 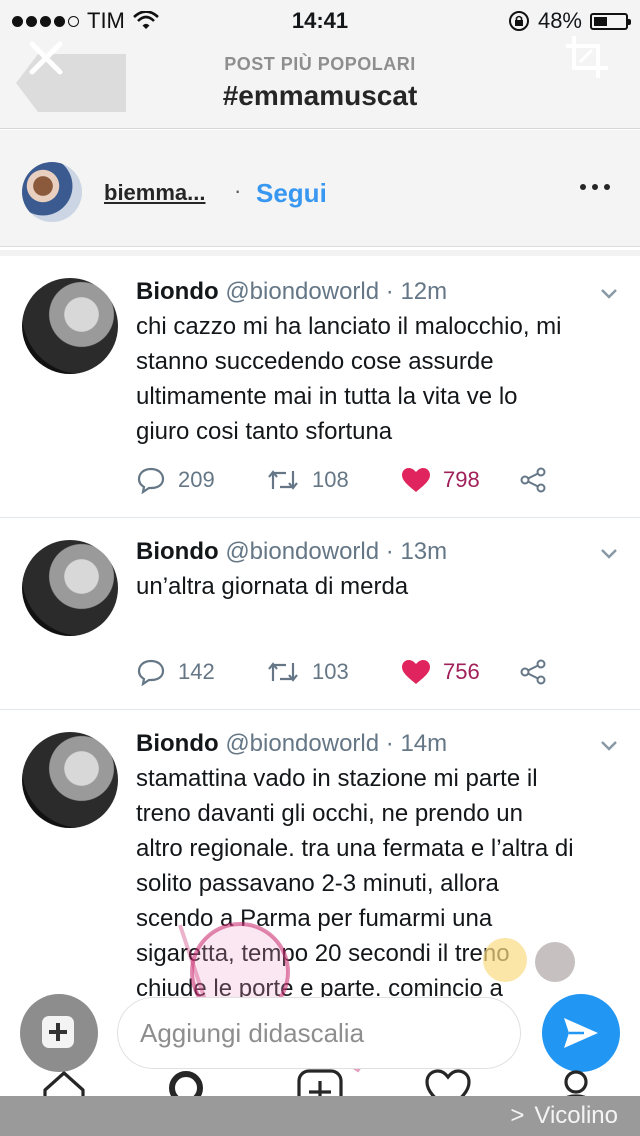 I want to click on tweet-line: ultimamente mai in tutta la vita ve lo, so click(x=327, y=396).